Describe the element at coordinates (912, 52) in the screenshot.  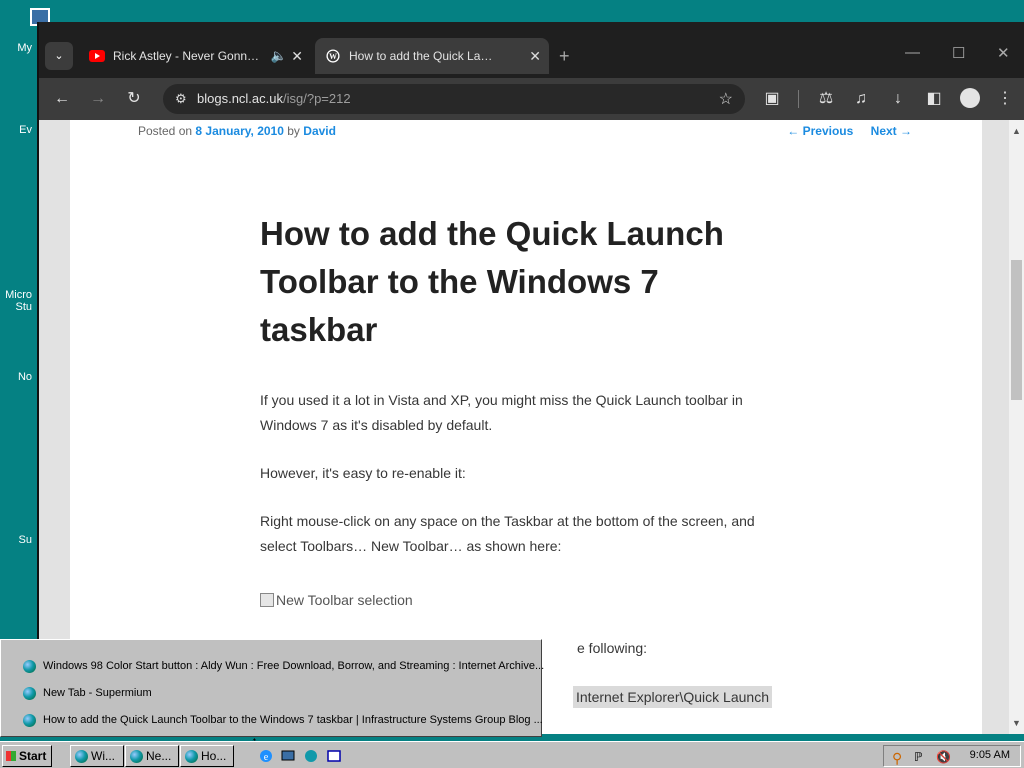
I see `minimize-icon: —` at that location.